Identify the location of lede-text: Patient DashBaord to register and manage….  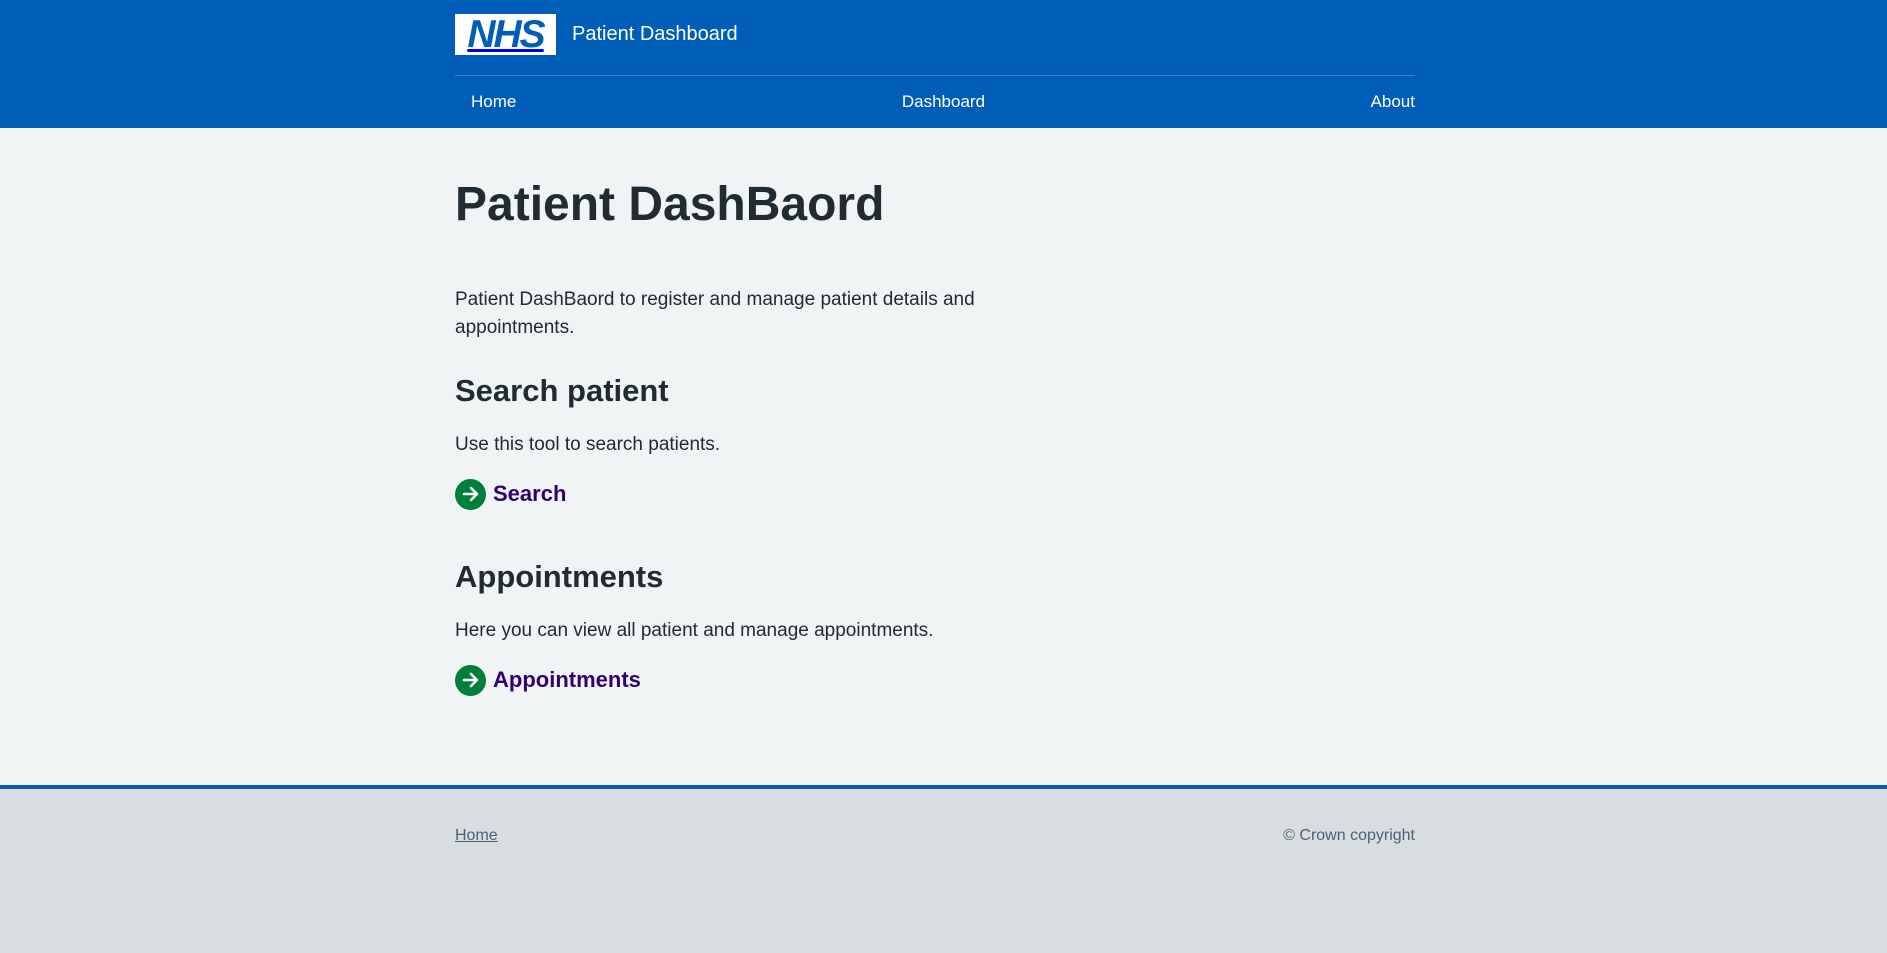
(715, 313).